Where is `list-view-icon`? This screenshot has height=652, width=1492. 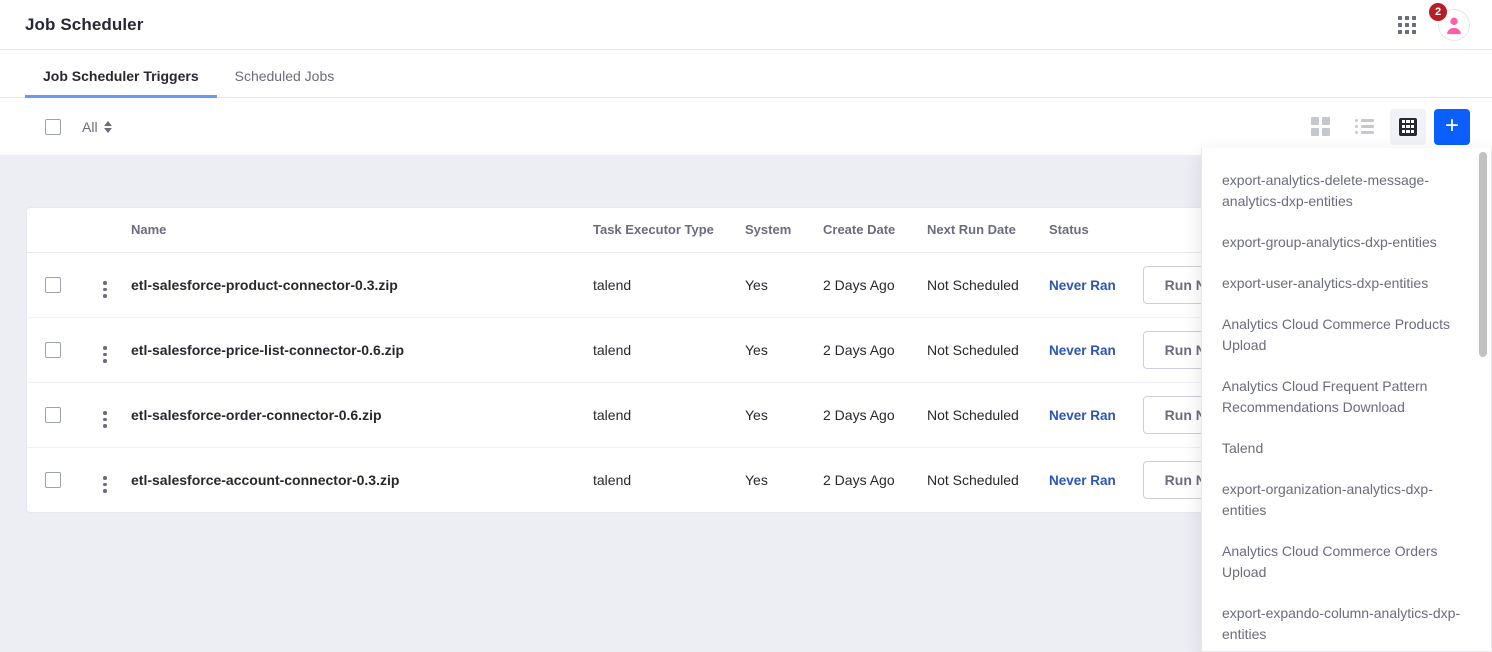 list-view-icon is located at coordinates (1364, 127).